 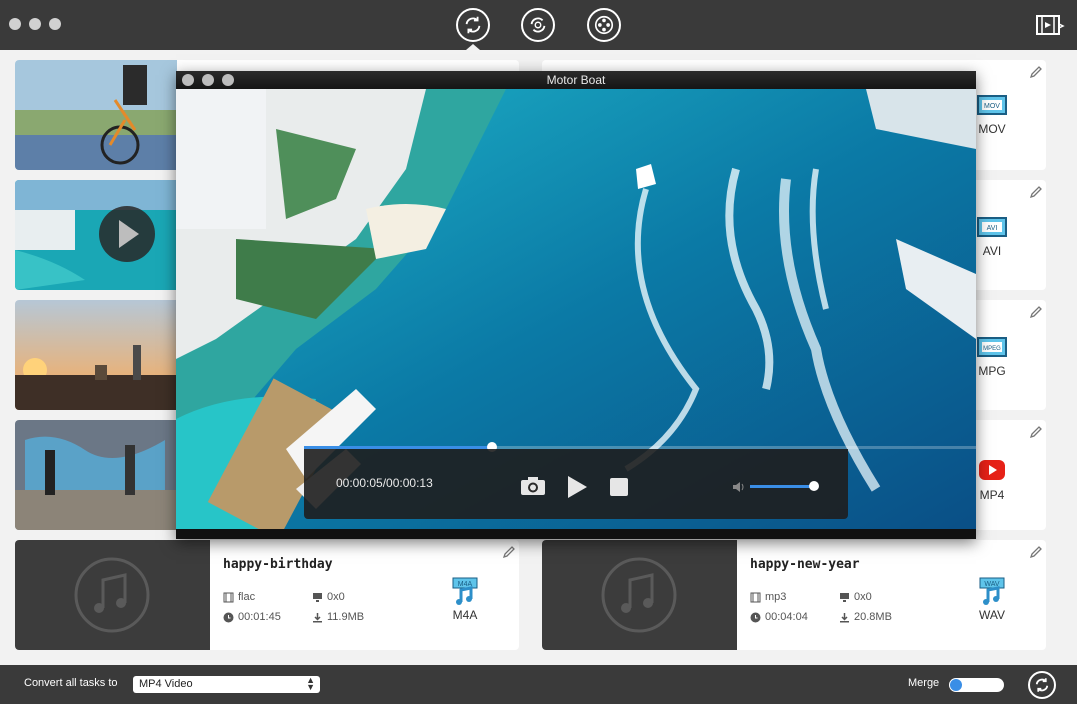 What do you see at coordinates (992, 591) in the screenshot?
I see `wav-file-icon: WAV` at bounding box center [992, 591].